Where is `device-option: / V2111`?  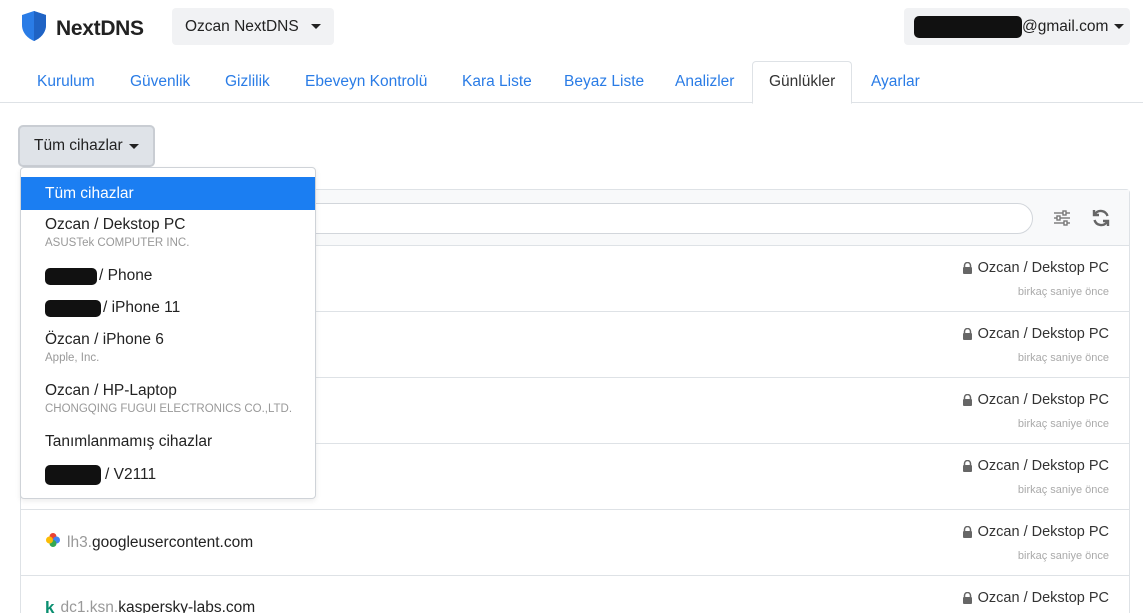 device-option: / V2111 is located at coordinates (168, 475).